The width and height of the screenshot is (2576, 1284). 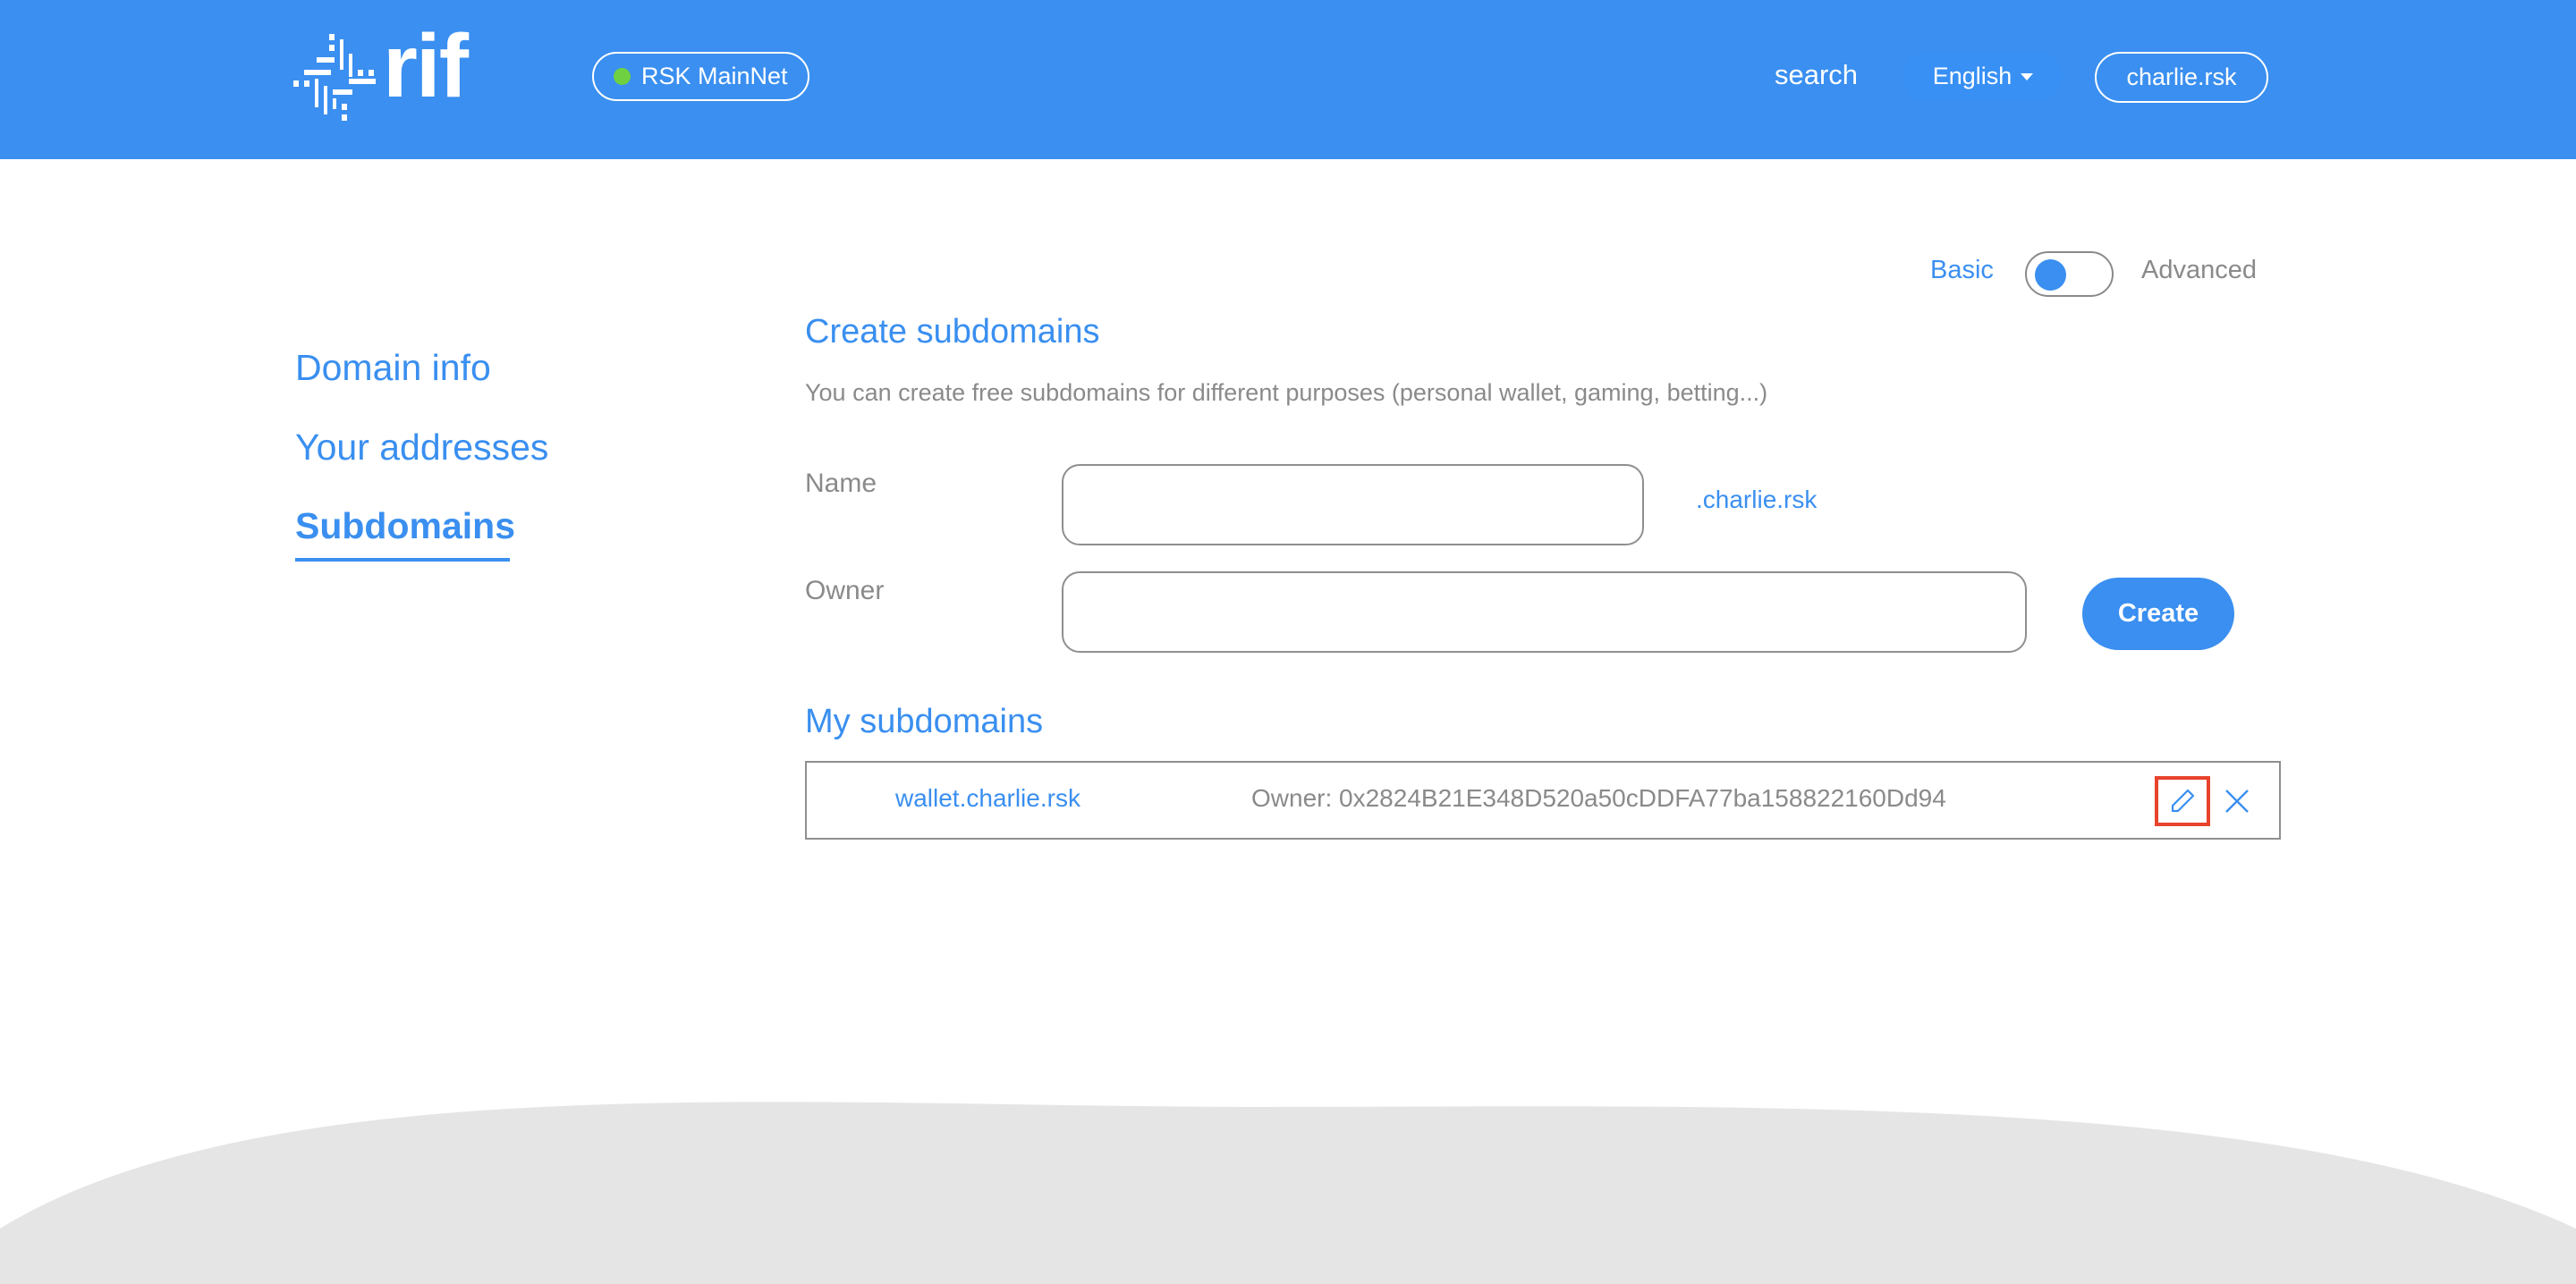 I want to click on edit-subdomain-button, so click(x=2182, y=801).